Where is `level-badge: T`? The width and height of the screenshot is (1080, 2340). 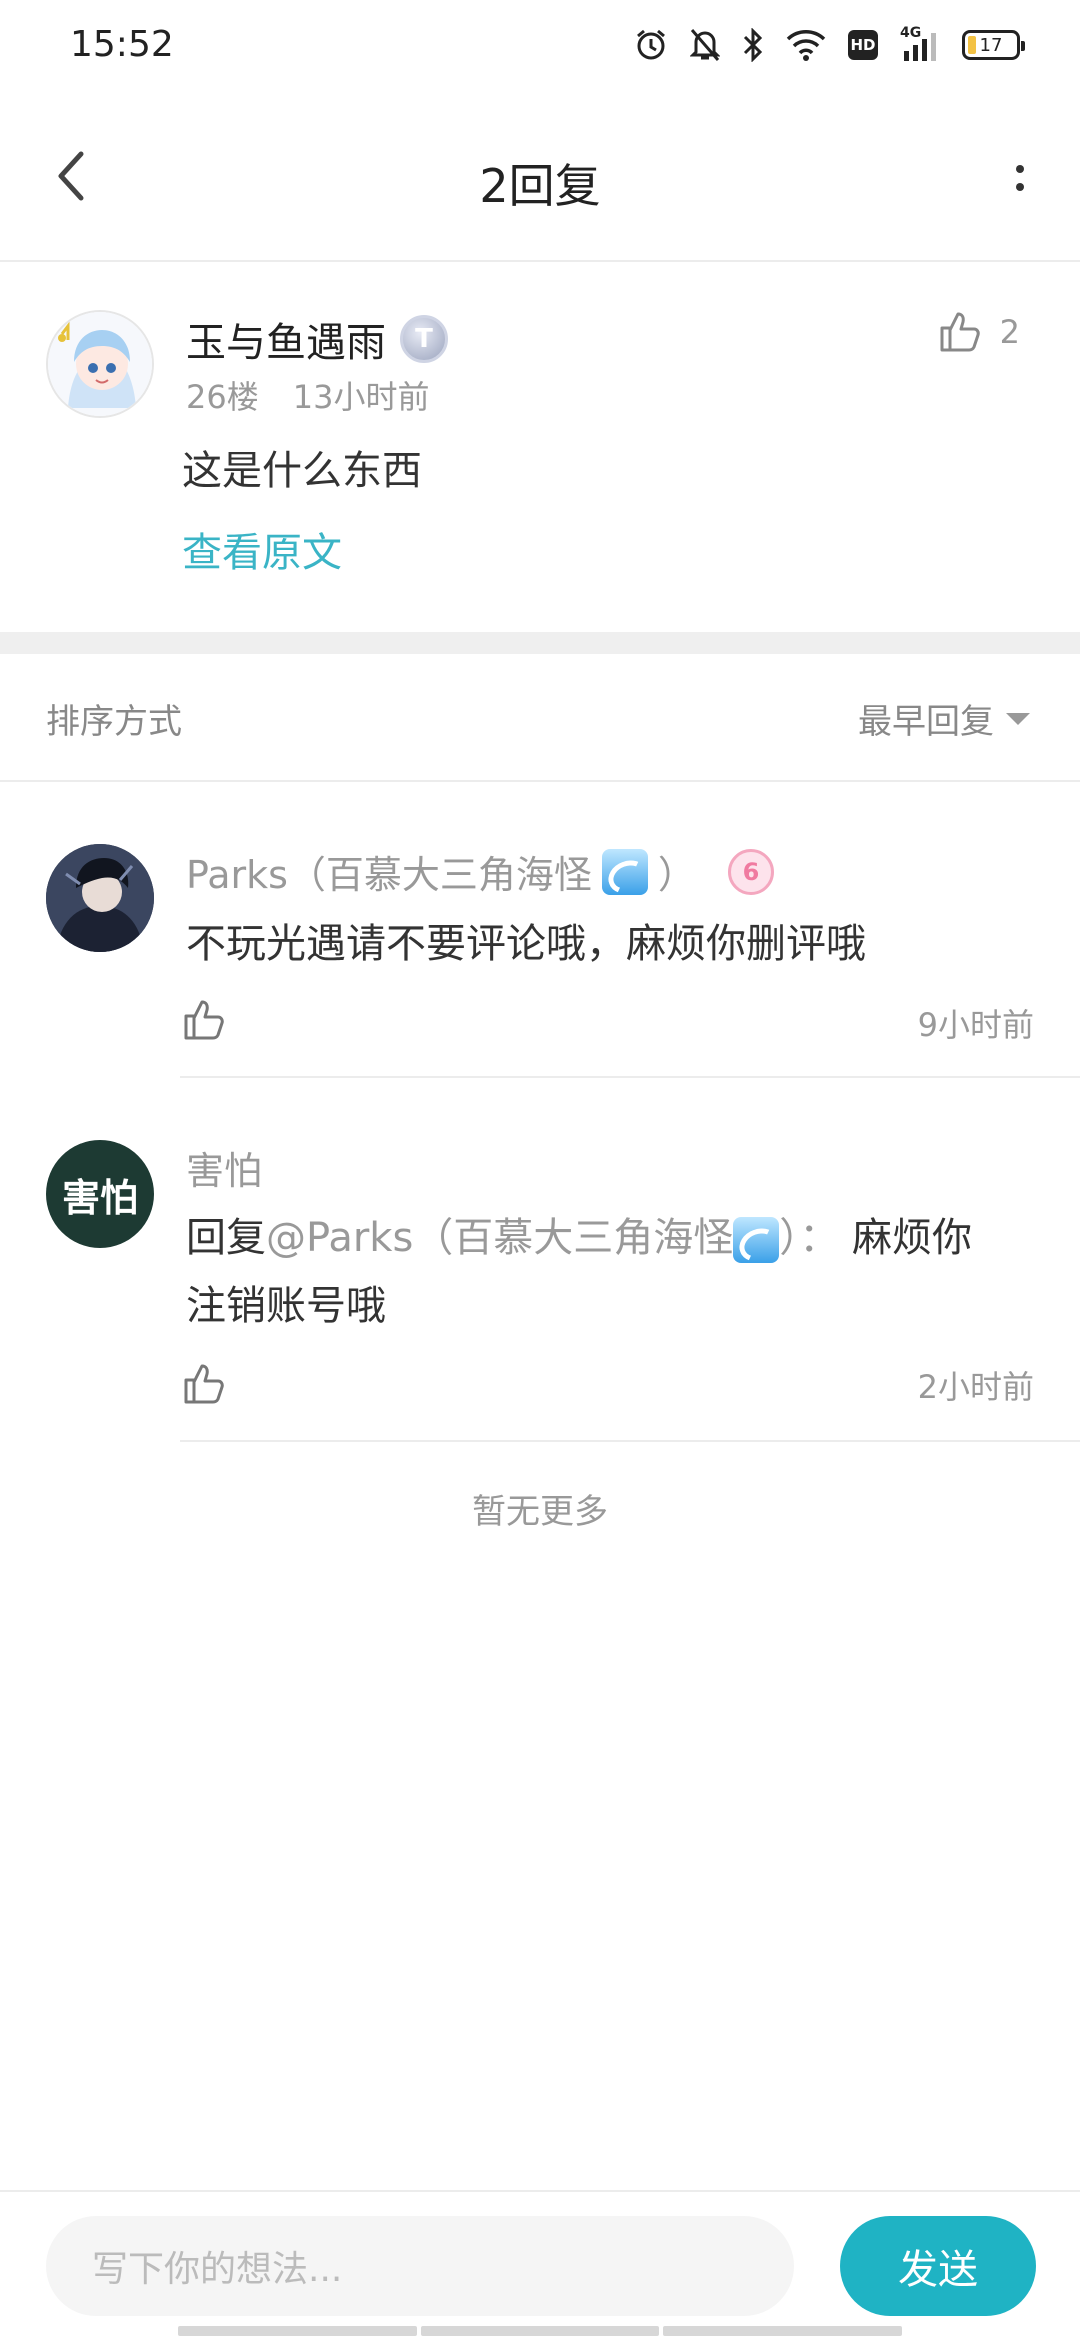 level-badge: T is located at coordinates (424, 339).